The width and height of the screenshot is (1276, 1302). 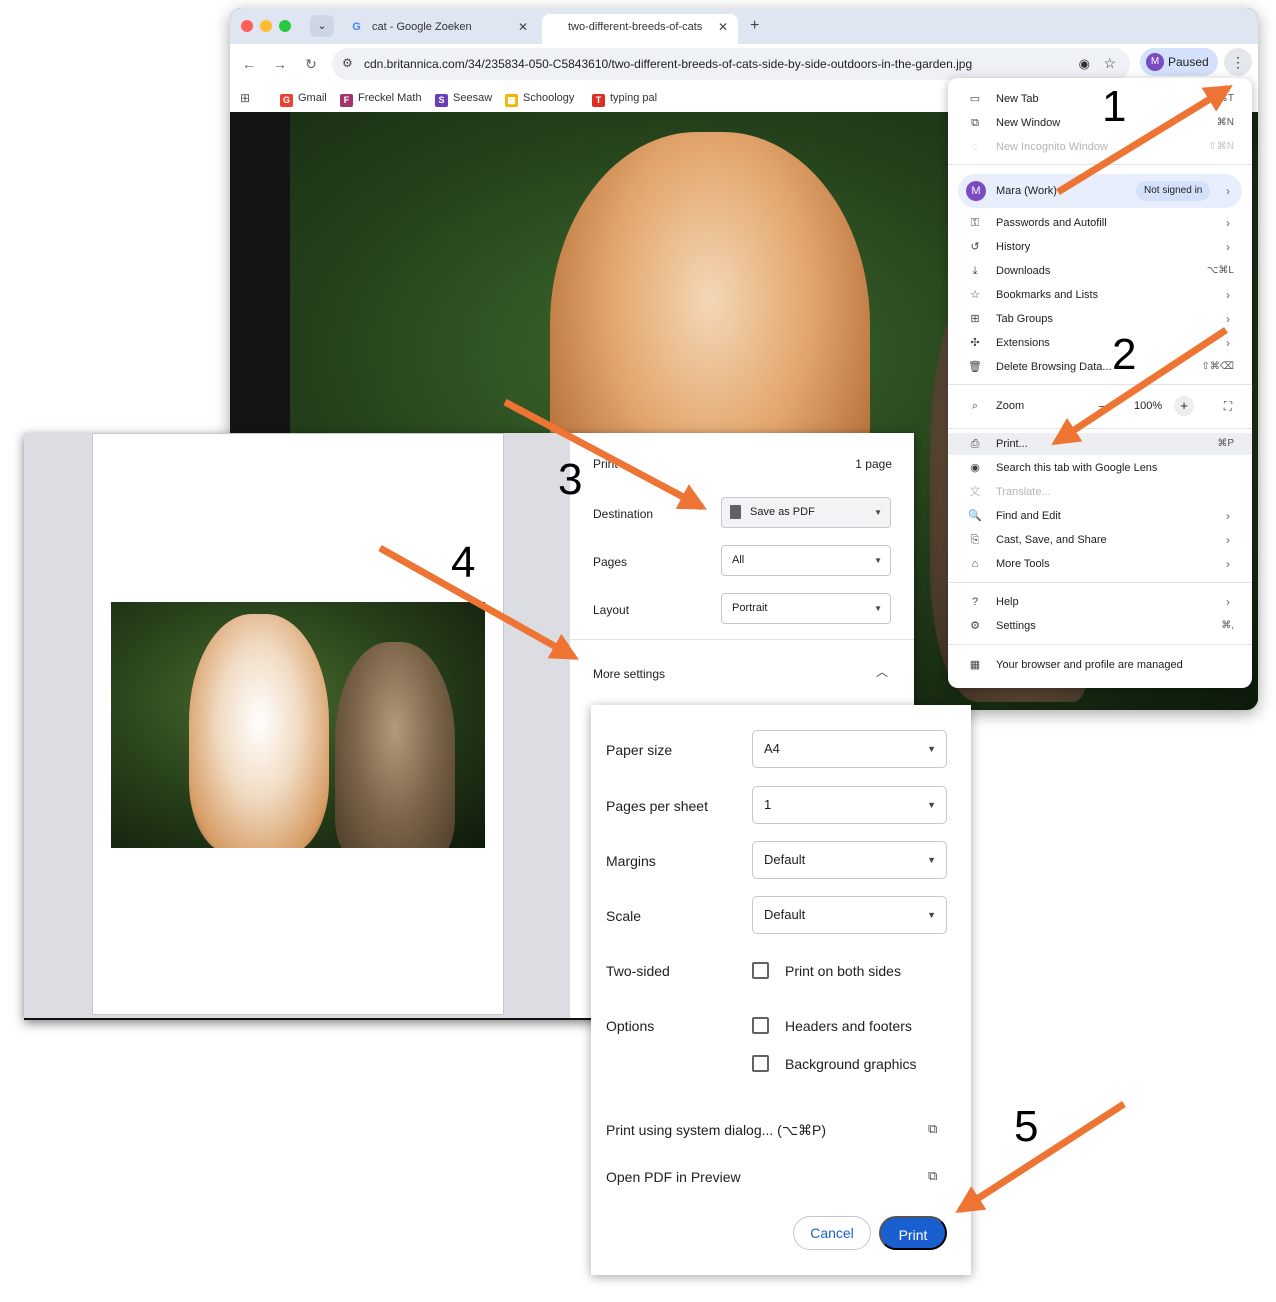 I want to click on cancel-button: Cancel, so click(x=832, y=1233).